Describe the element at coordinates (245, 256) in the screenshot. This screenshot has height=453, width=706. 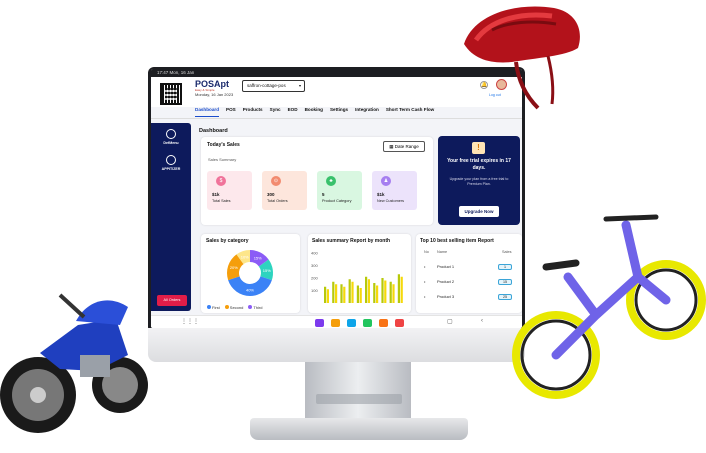
I see `slice-label: 10%` at that location.